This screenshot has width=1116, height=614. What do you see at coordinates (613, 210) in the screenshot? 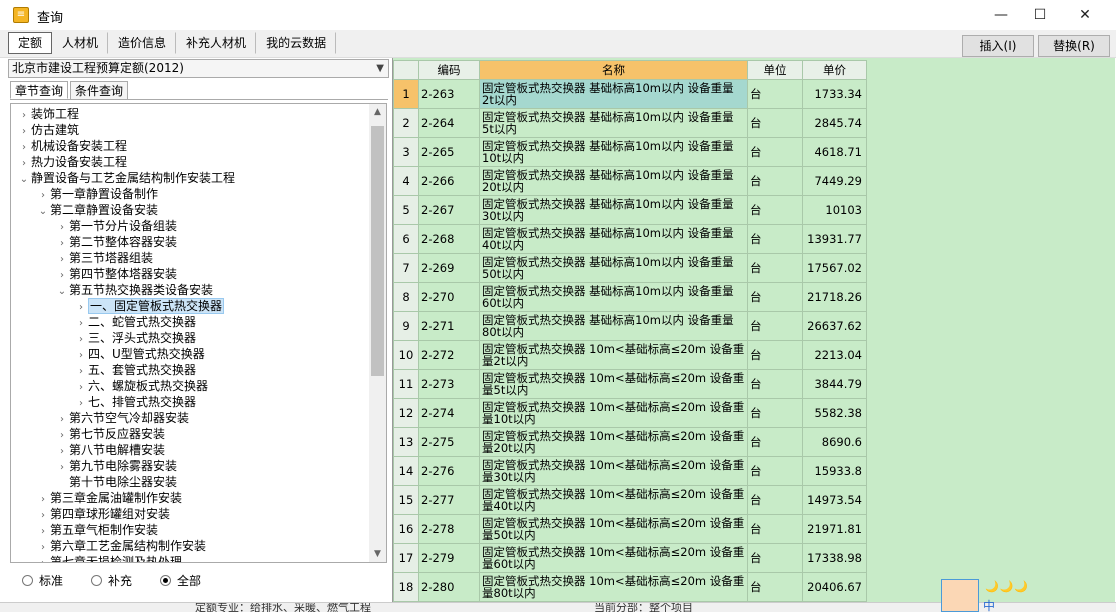
I see `cell-name: 固定管板式热交换器 基础标高10m以内 设备重量30t以内` at bounding box center [613, 210].